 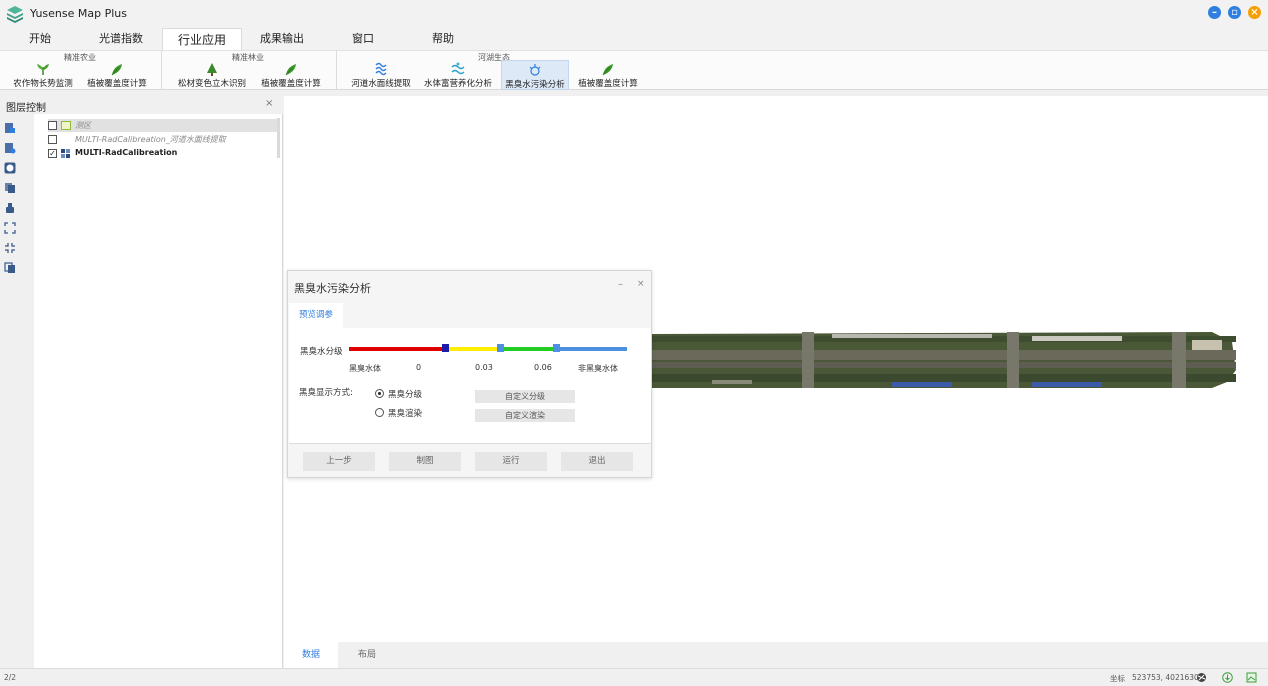 What do you see at coordinates (634, 677) in the screenshot?
I see `status-bar: 2/2 坐标 523753, 4021630` at bounding box center [634, 677].